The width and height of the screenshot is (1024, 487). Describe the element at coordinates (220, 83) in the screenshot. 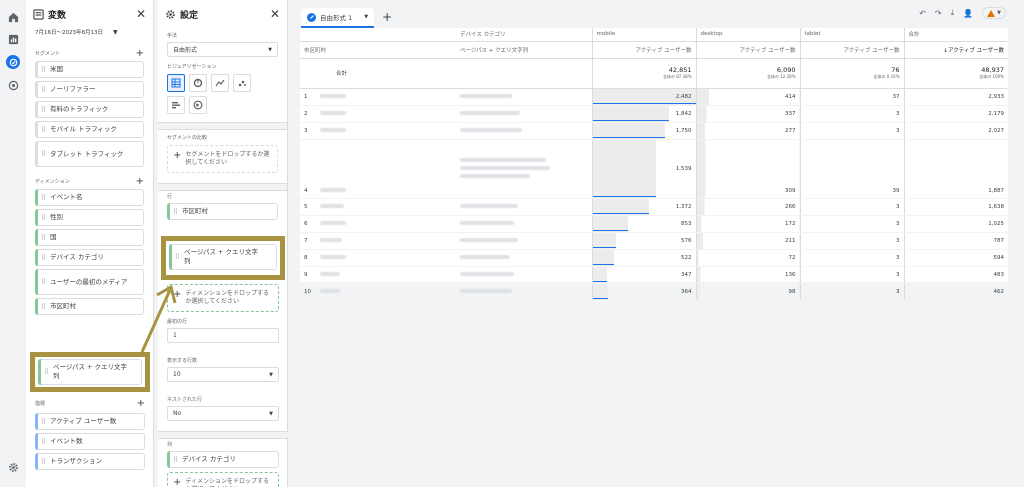

I see `line-chart-viz-icon` at that location.